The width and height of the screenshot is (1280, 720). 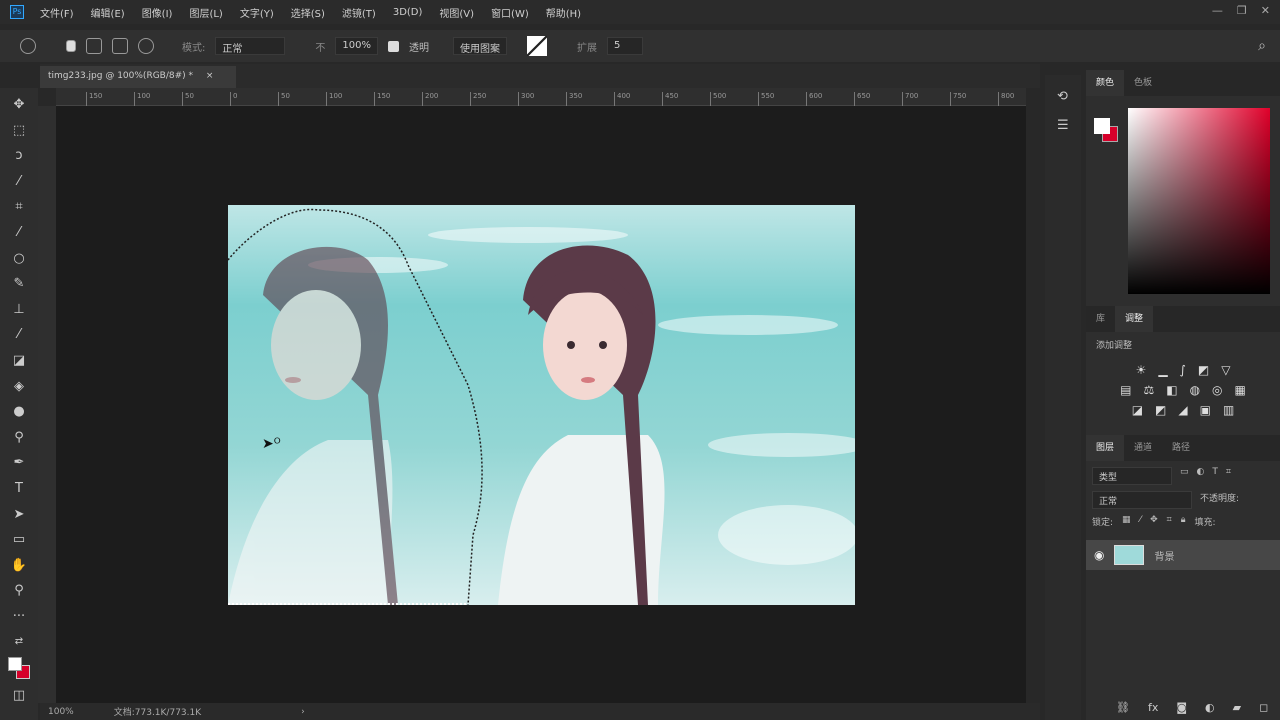 I want to click on levels-icon: ▁, so click(x=1162, y=370).